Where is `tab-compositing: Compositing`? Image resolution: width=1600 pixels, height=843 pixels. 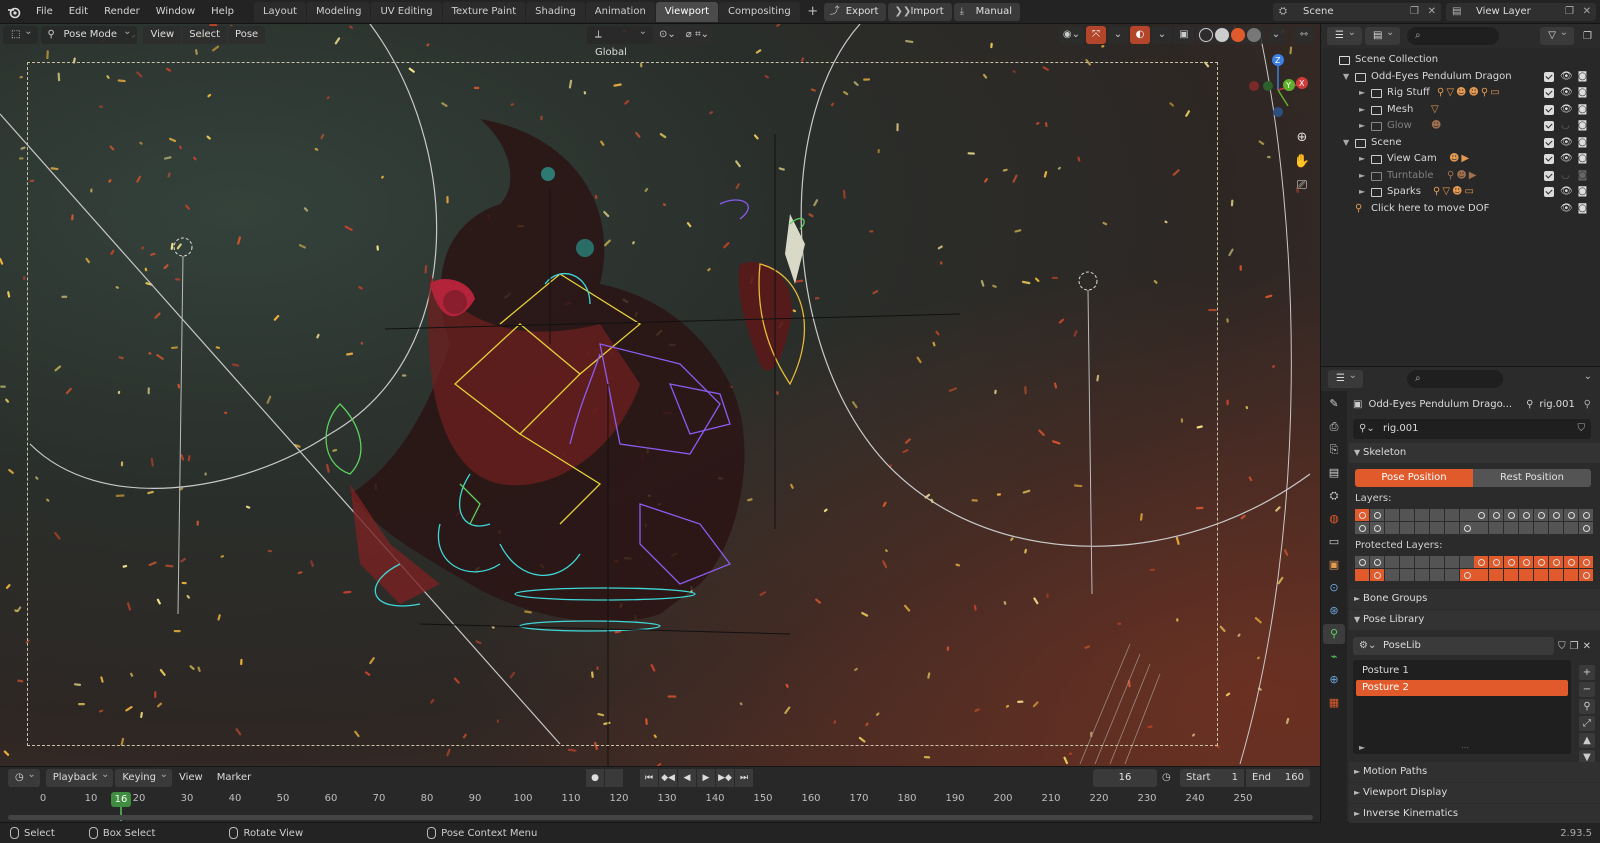
tab-compositing: Compositing is located at coordinates (759, 11).